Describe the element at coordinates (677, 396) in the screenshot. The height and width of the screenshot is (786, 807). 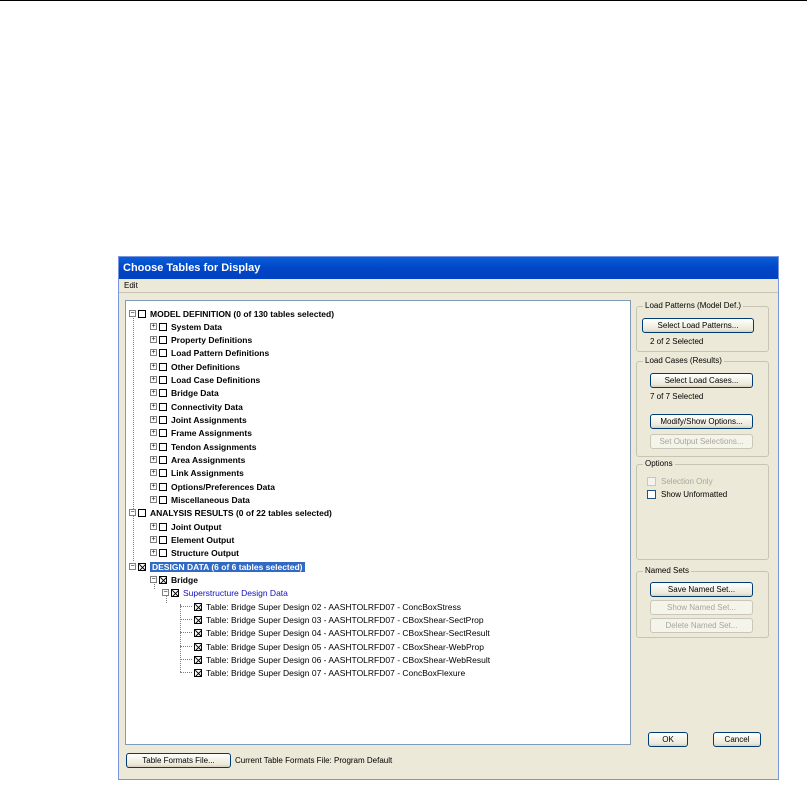
I see `load-cases-status: 7 of 7 Selected` at that location.